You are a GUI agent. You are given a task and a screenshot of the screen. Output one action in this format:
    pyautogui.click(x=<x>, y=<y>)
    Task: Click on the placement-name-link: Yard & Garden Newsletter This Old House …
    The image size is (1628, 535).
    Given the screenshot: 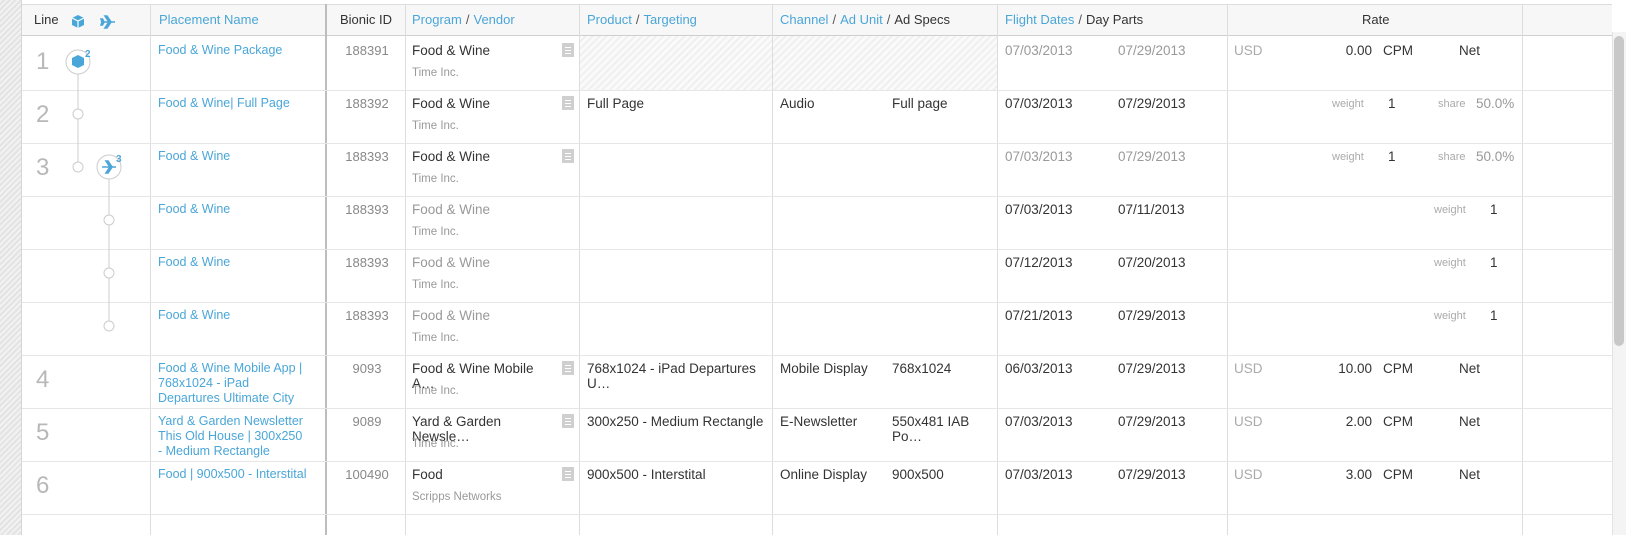 What is the action you would take?
    pyautogui.click(x=233, y=436)
    